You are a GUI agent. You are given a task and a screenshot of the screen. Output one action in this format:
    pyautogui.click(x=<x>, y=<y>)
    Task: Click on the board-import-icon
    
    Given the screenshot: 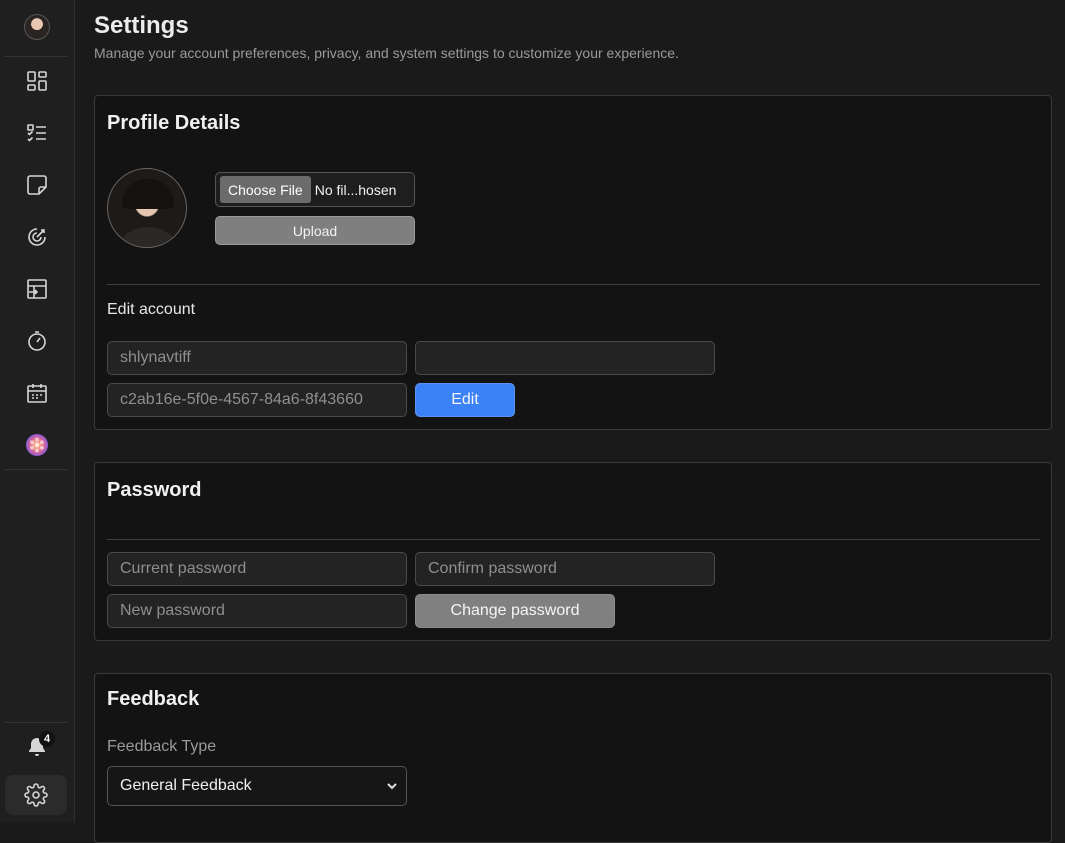 What is the action you would take?
    pyautogui.click(x=37, y=289)
    